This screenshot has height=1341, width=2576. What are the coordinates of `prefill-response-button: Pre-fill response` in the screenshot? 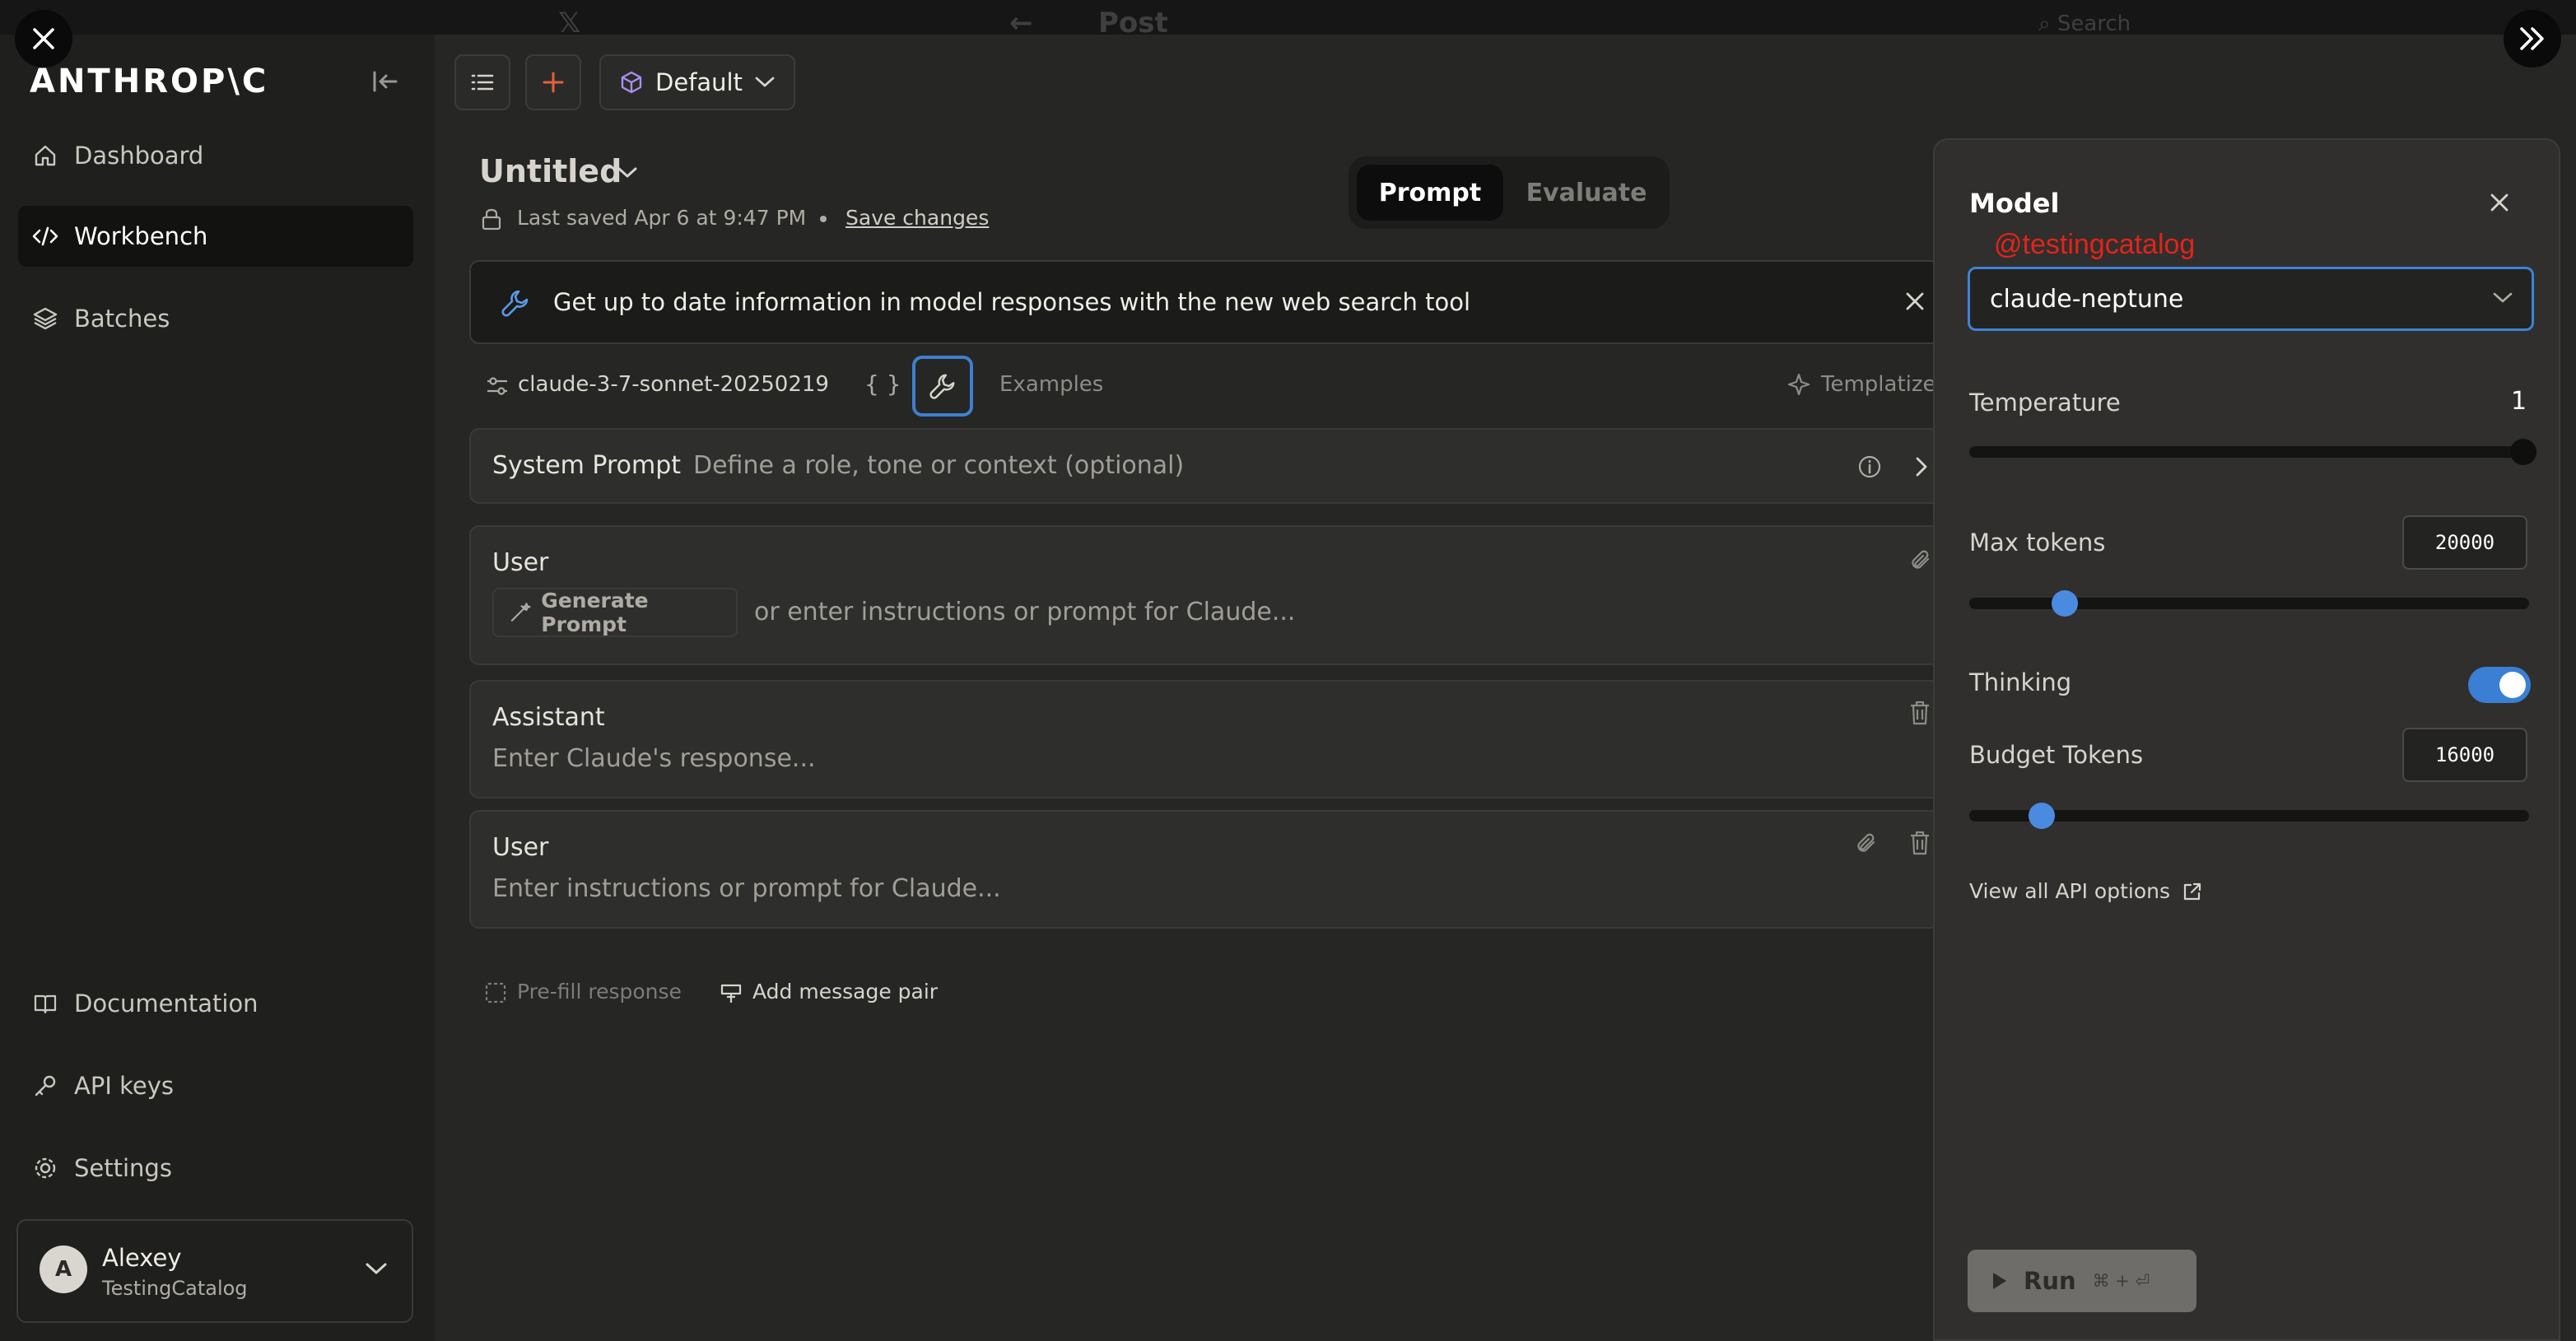 It's located at (599, 991).